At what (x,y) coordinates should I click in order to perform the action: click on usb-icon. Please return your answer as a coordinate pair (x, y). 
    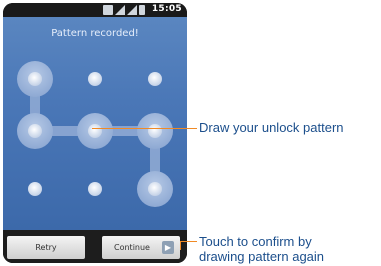
    Looking at the image, I should click on (108, 10).